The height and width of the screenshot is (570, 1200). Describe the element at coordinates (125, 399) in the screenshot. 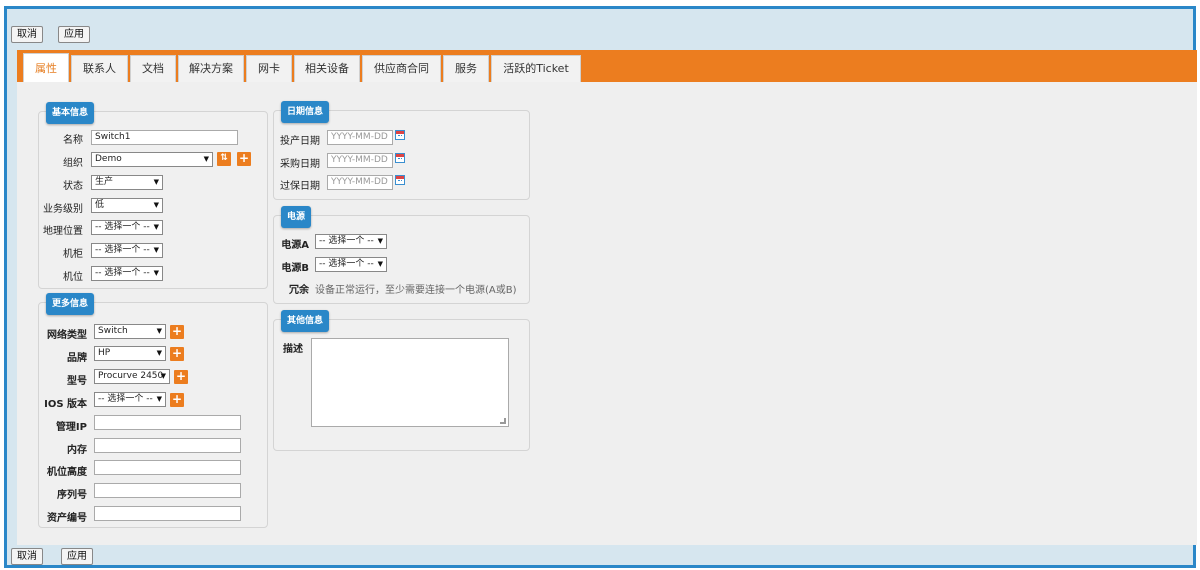

I see `ios-select-value: -- 选择一个 --` at that location.